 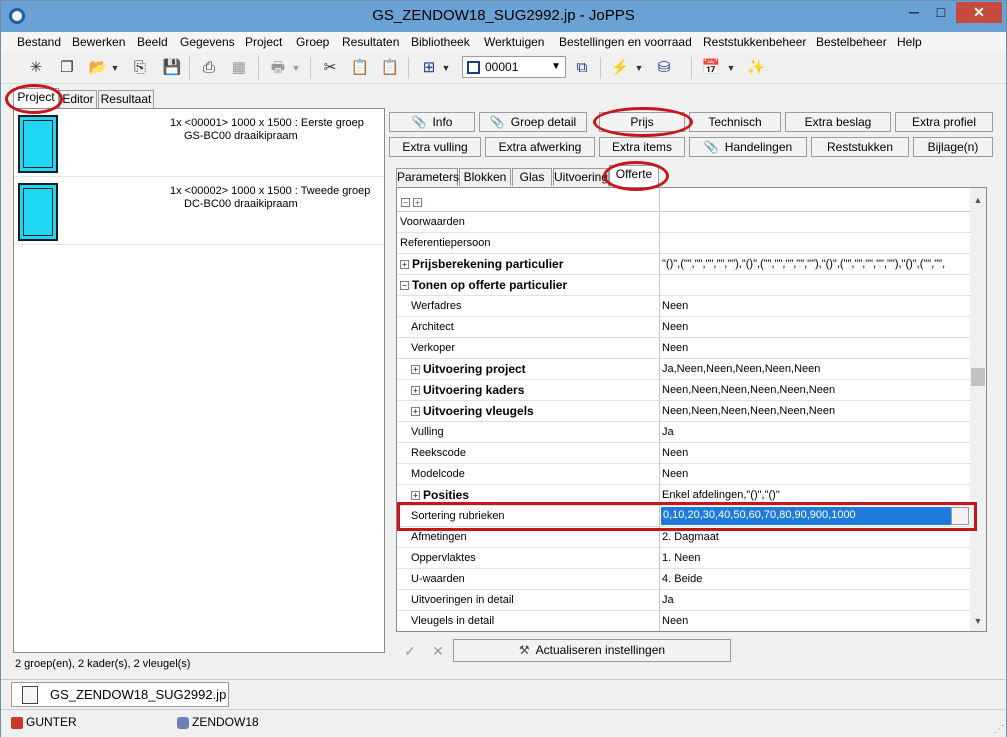 I want to click on close-button: ✕, so click(x=979, y=12).